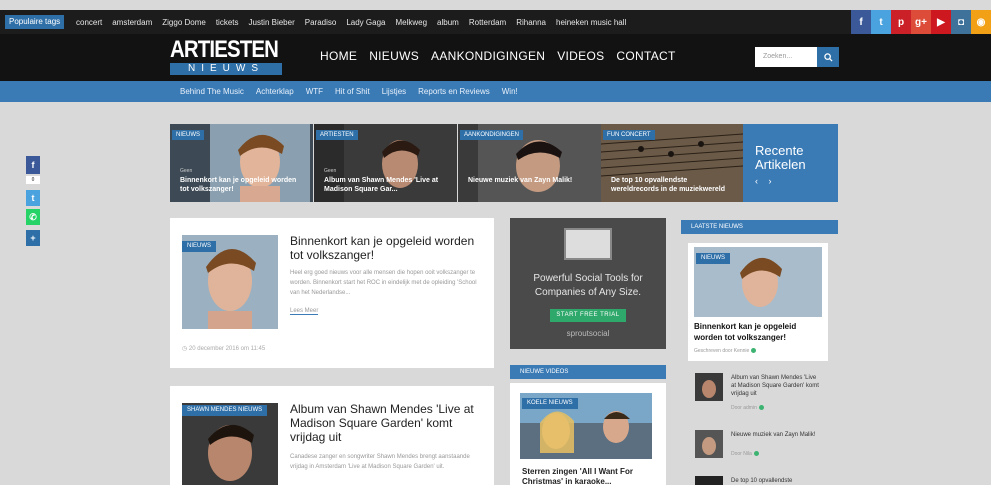 The width and height of the screenshot is (991, 485). Describe the element at coordinates (487, 22) in the screenshot. I see `tag-link: Rotterdam` at that location.